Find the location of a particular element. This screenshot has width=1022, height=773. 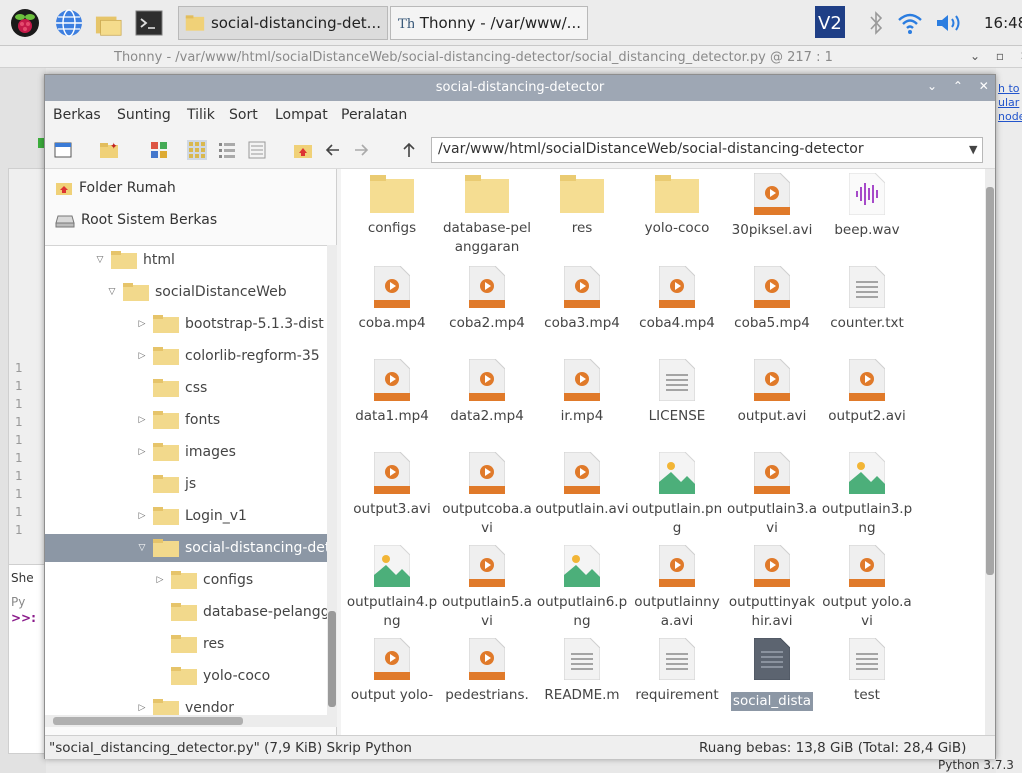

file-item: outputtinyakhir.avi is located at coordinates (772, 588).